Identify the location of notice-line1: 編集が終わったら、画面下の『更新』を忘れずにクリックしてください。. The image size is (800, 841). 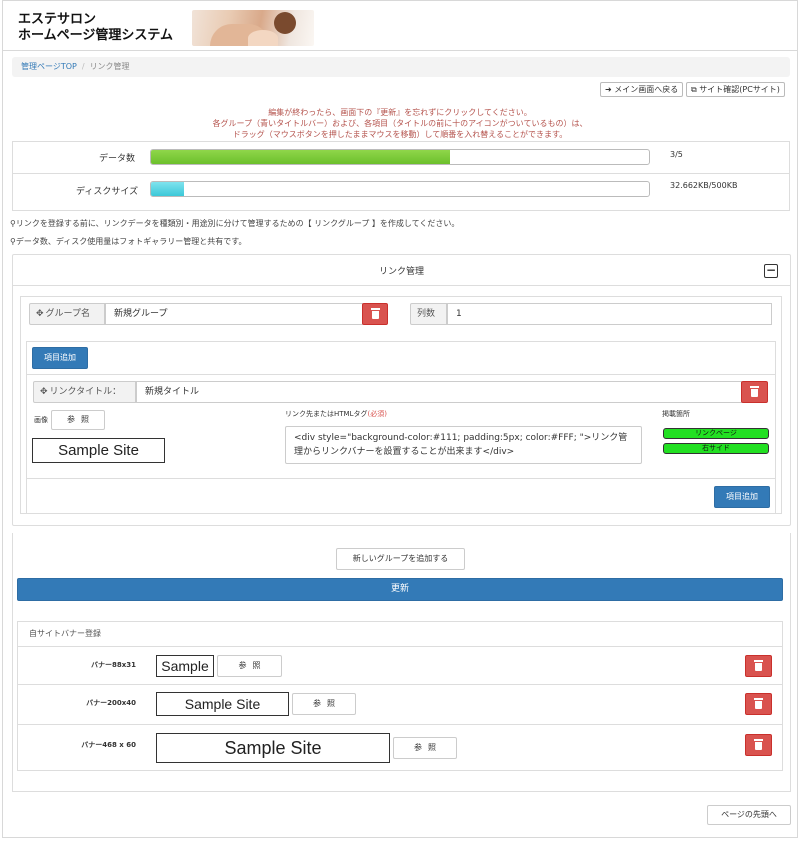
(400, 112).